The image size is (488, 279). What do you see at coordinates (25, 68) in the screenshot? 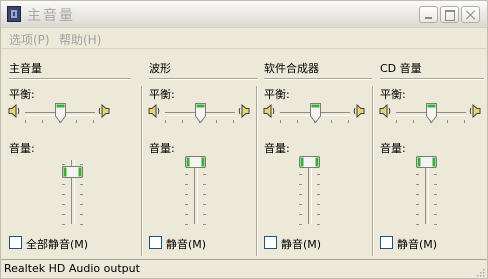
I see `channel-title: 主音量` at bounding box center [25, 68].